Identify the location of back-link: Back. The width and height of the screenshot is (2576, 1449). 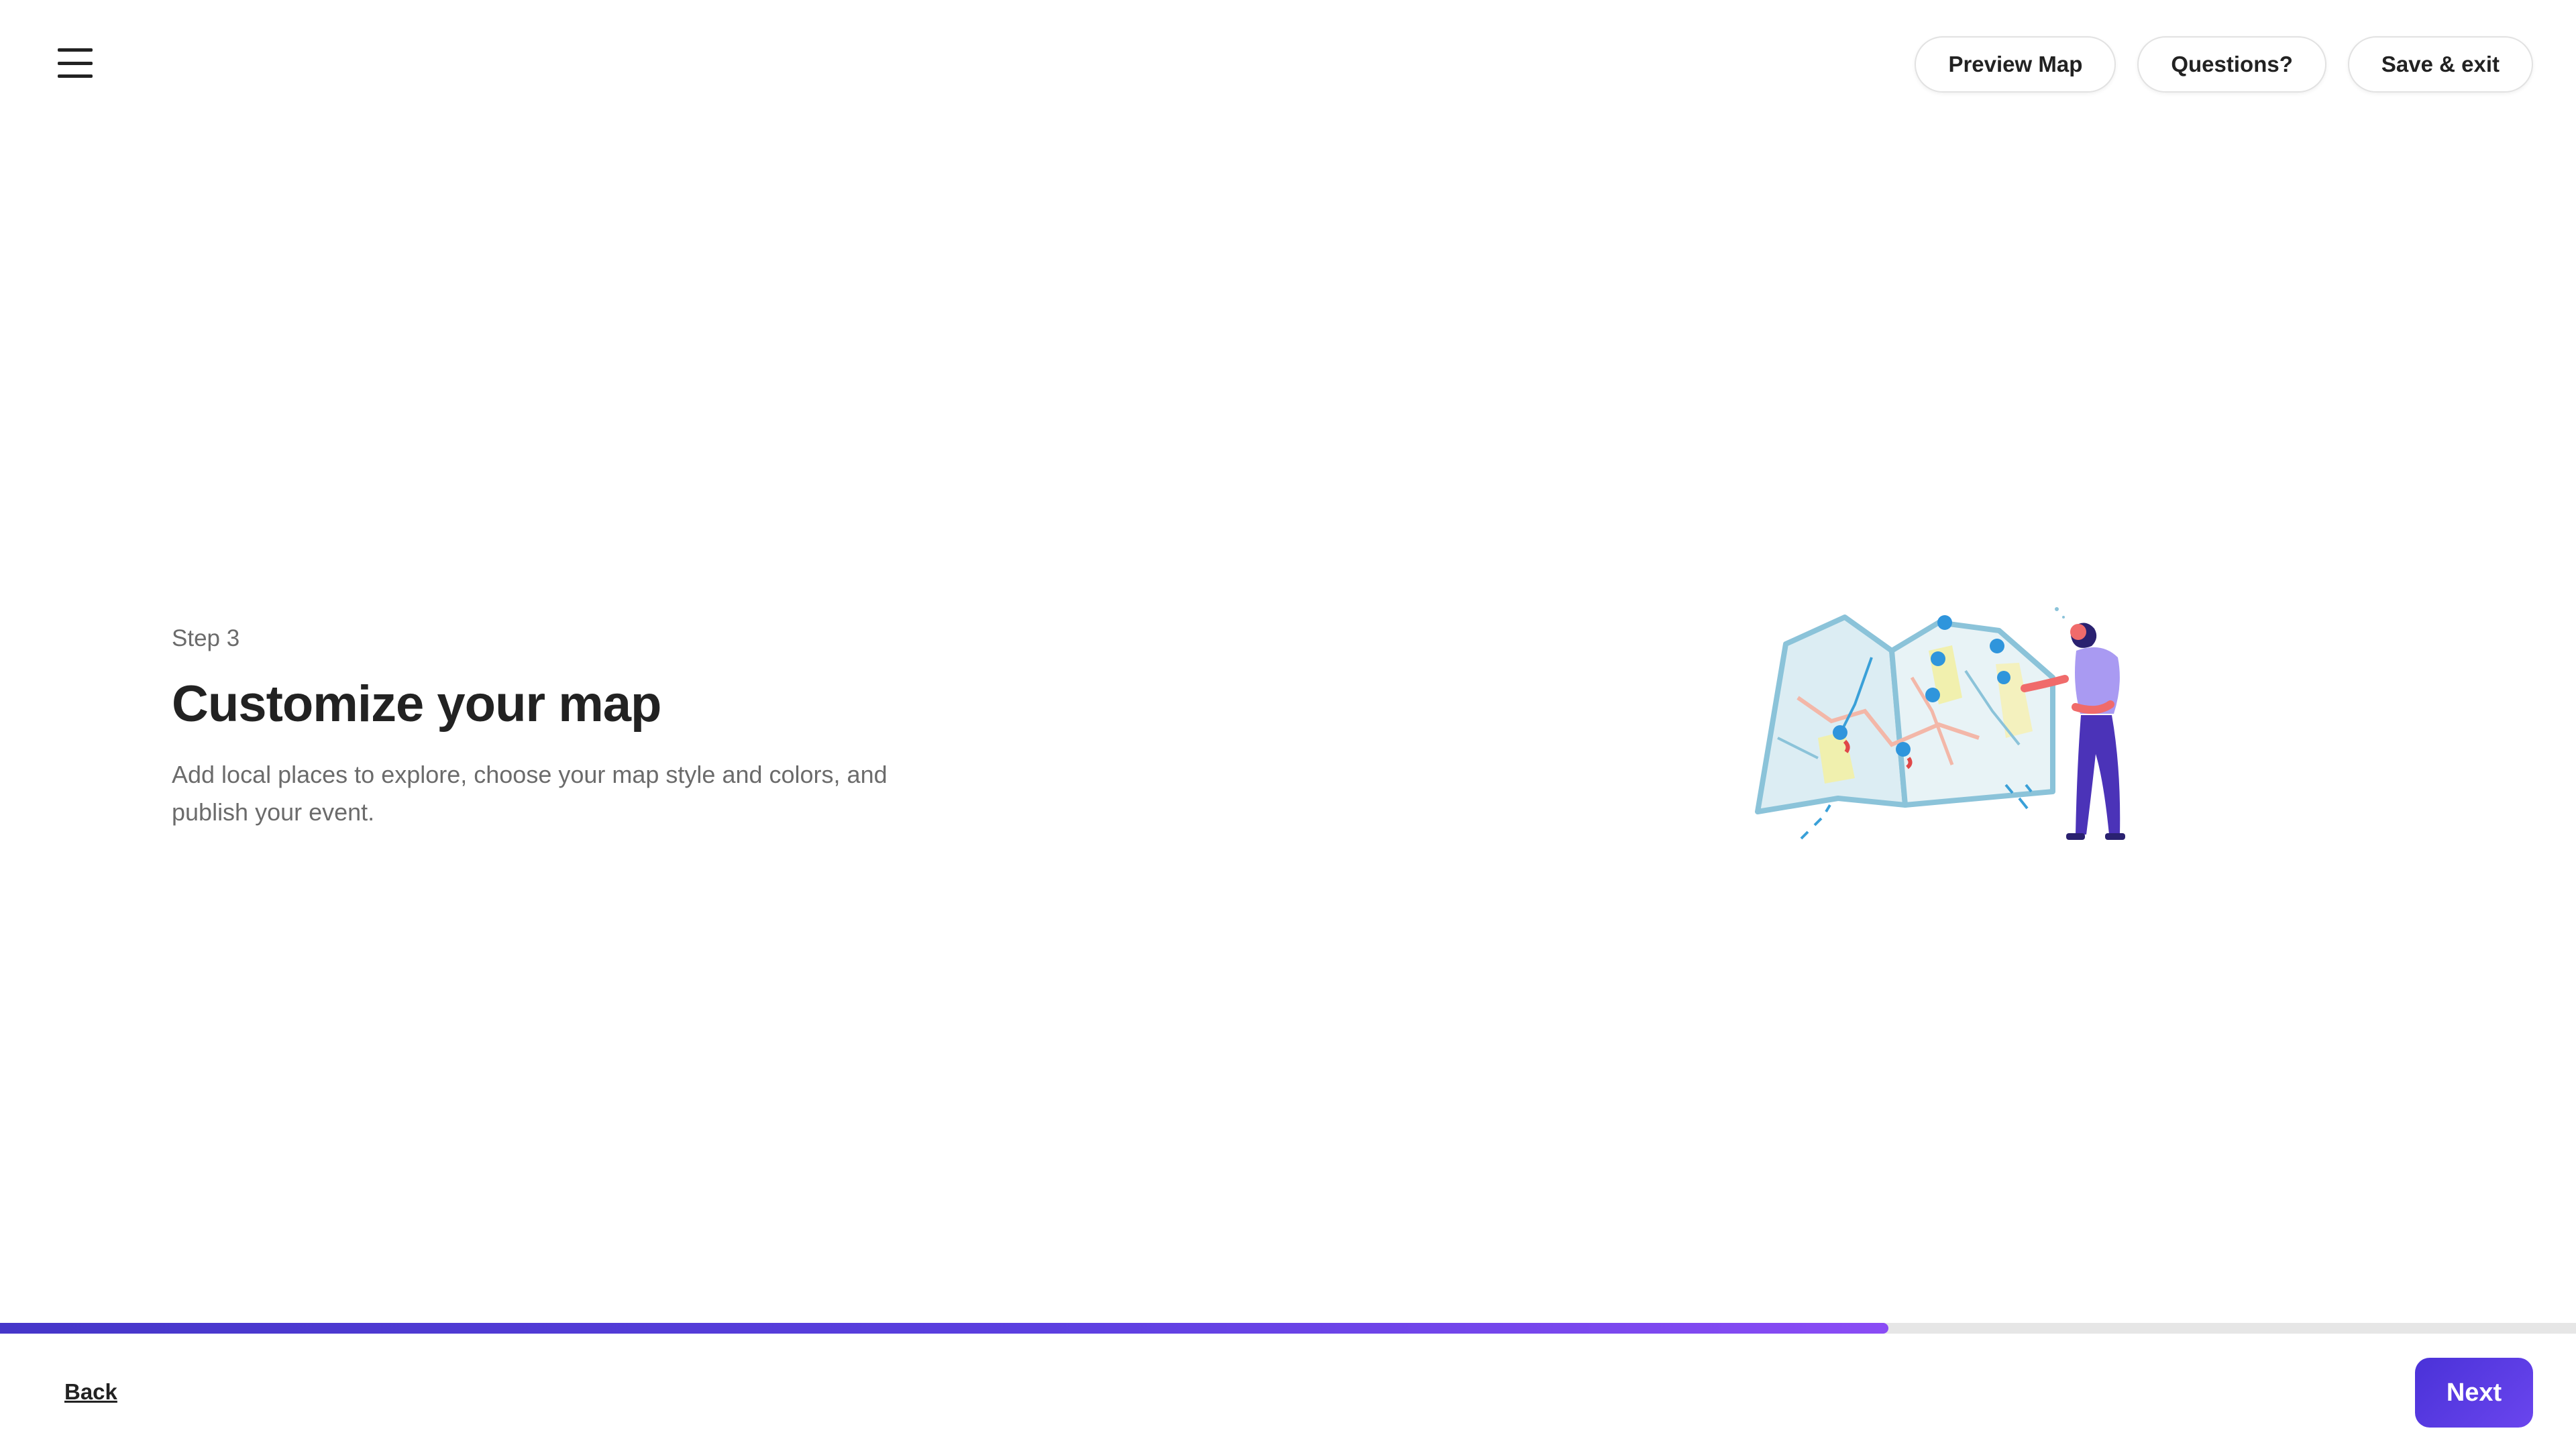
(90, 1392).